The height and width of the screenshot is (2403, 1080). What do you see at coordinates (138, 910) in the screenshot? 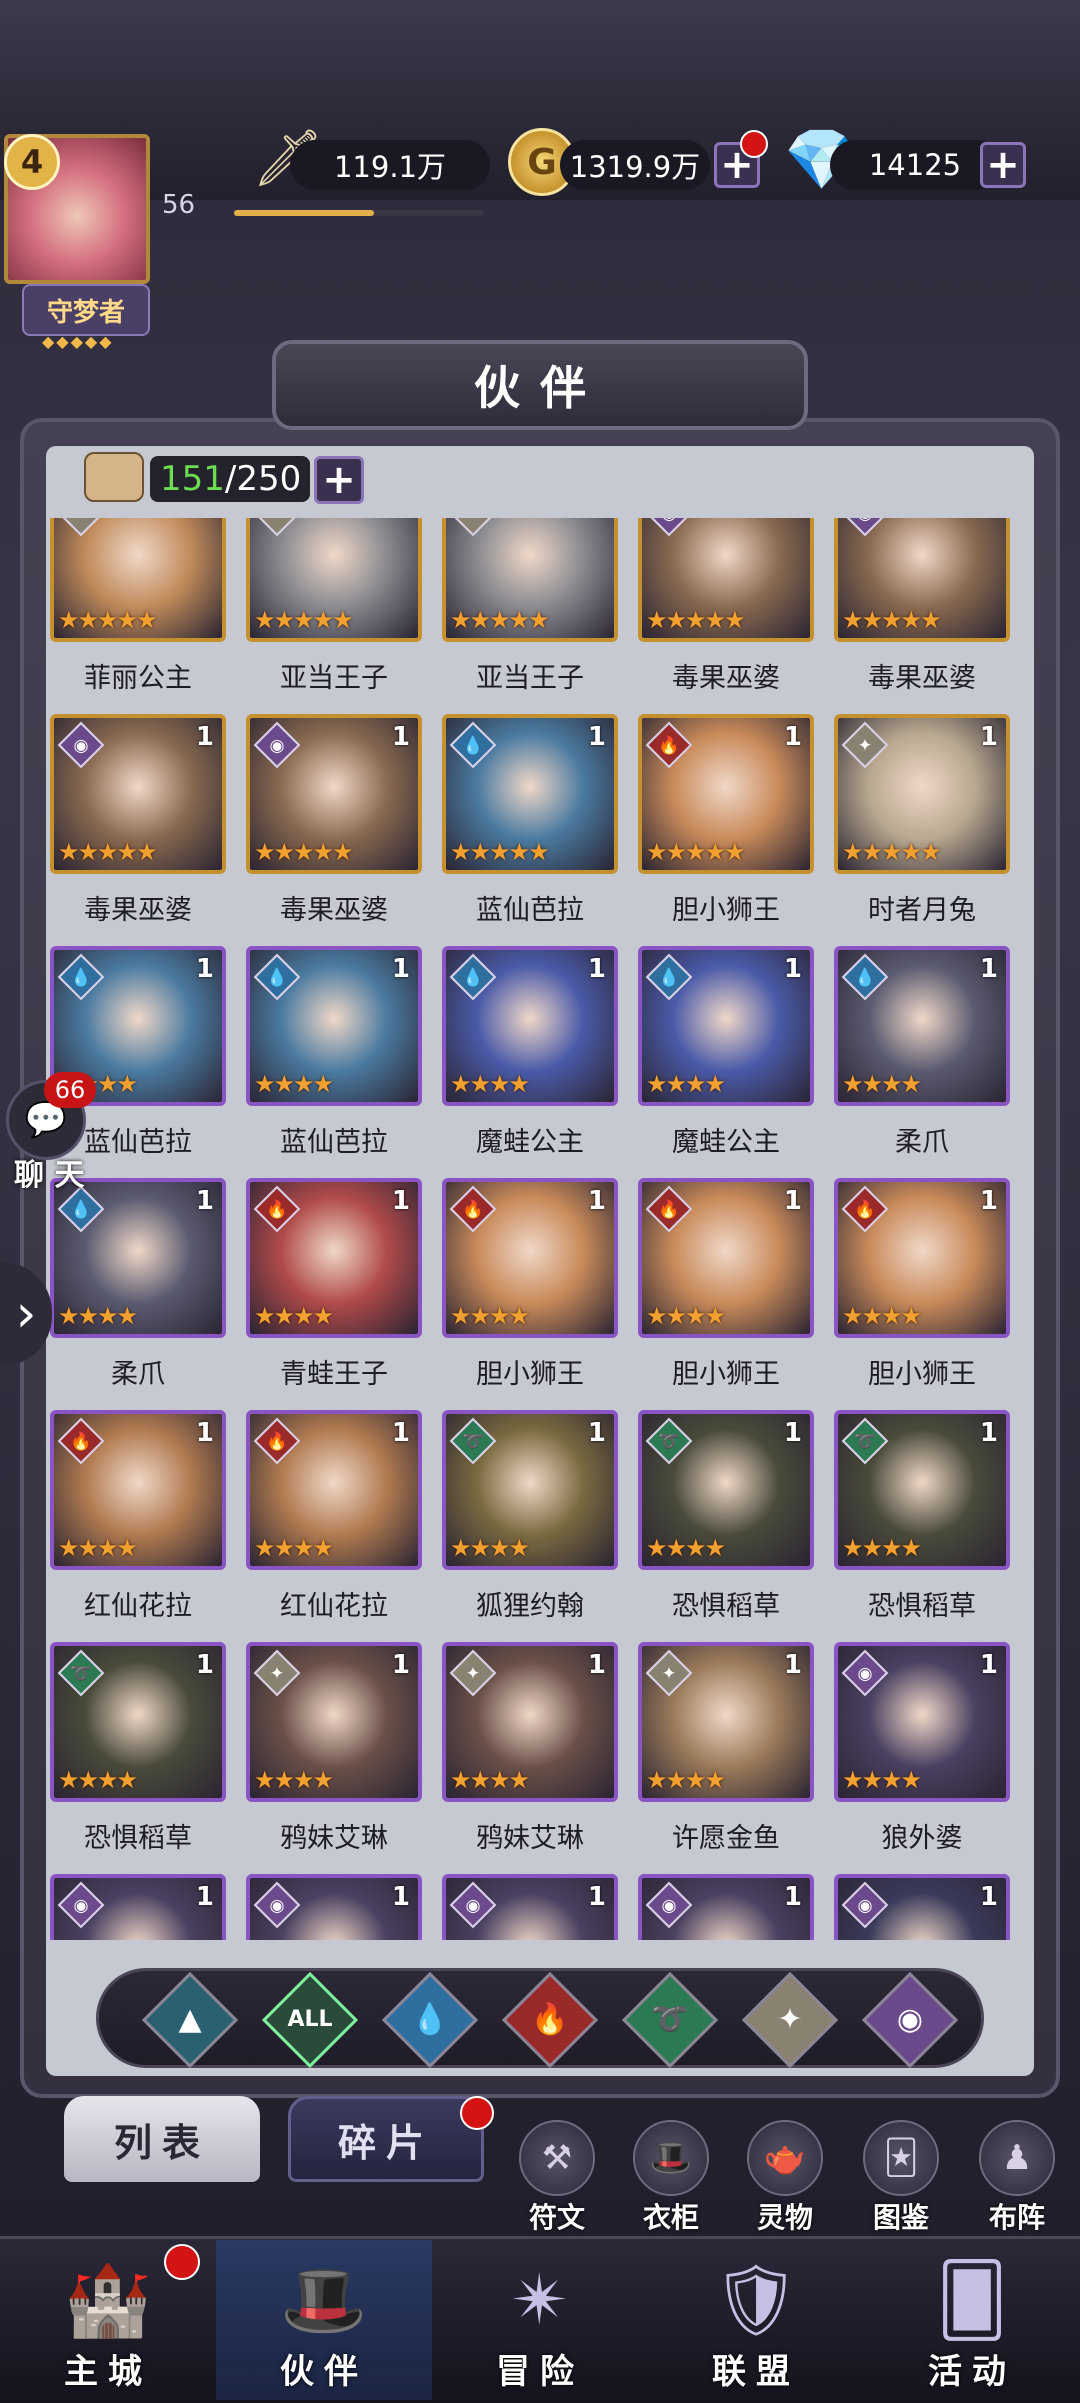
I see `hero-name: 毒果巫婆` at bounding box center [138, 910].